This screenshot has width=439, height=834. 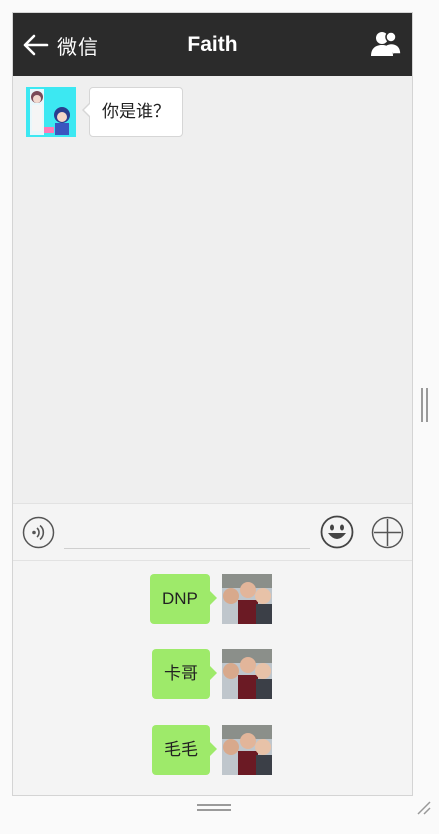 What do you see at coordinates (187, 533) in the screenshot?
I see `message-input` at bounding box center [187, 533].